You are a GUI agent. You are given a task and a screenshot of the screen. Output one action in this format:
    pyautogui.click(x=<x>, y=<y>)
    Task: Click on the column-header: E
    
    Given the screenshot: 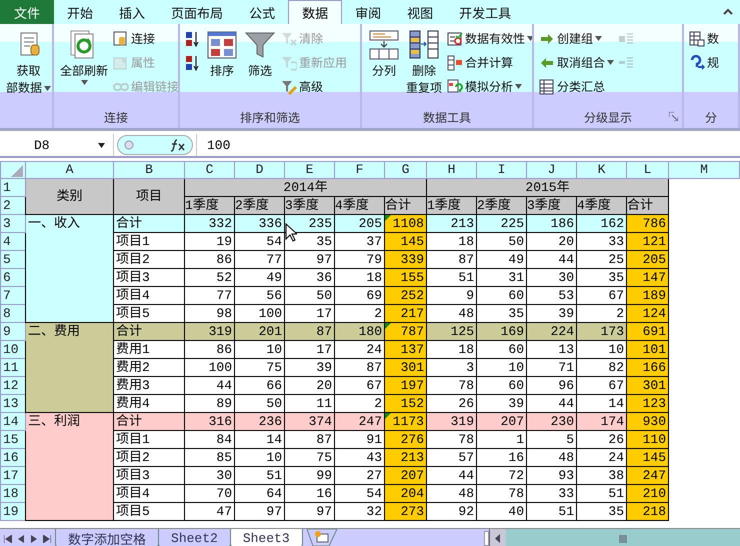 What is the action you would take?
    pyautogui.click(x=309, y=170)
    